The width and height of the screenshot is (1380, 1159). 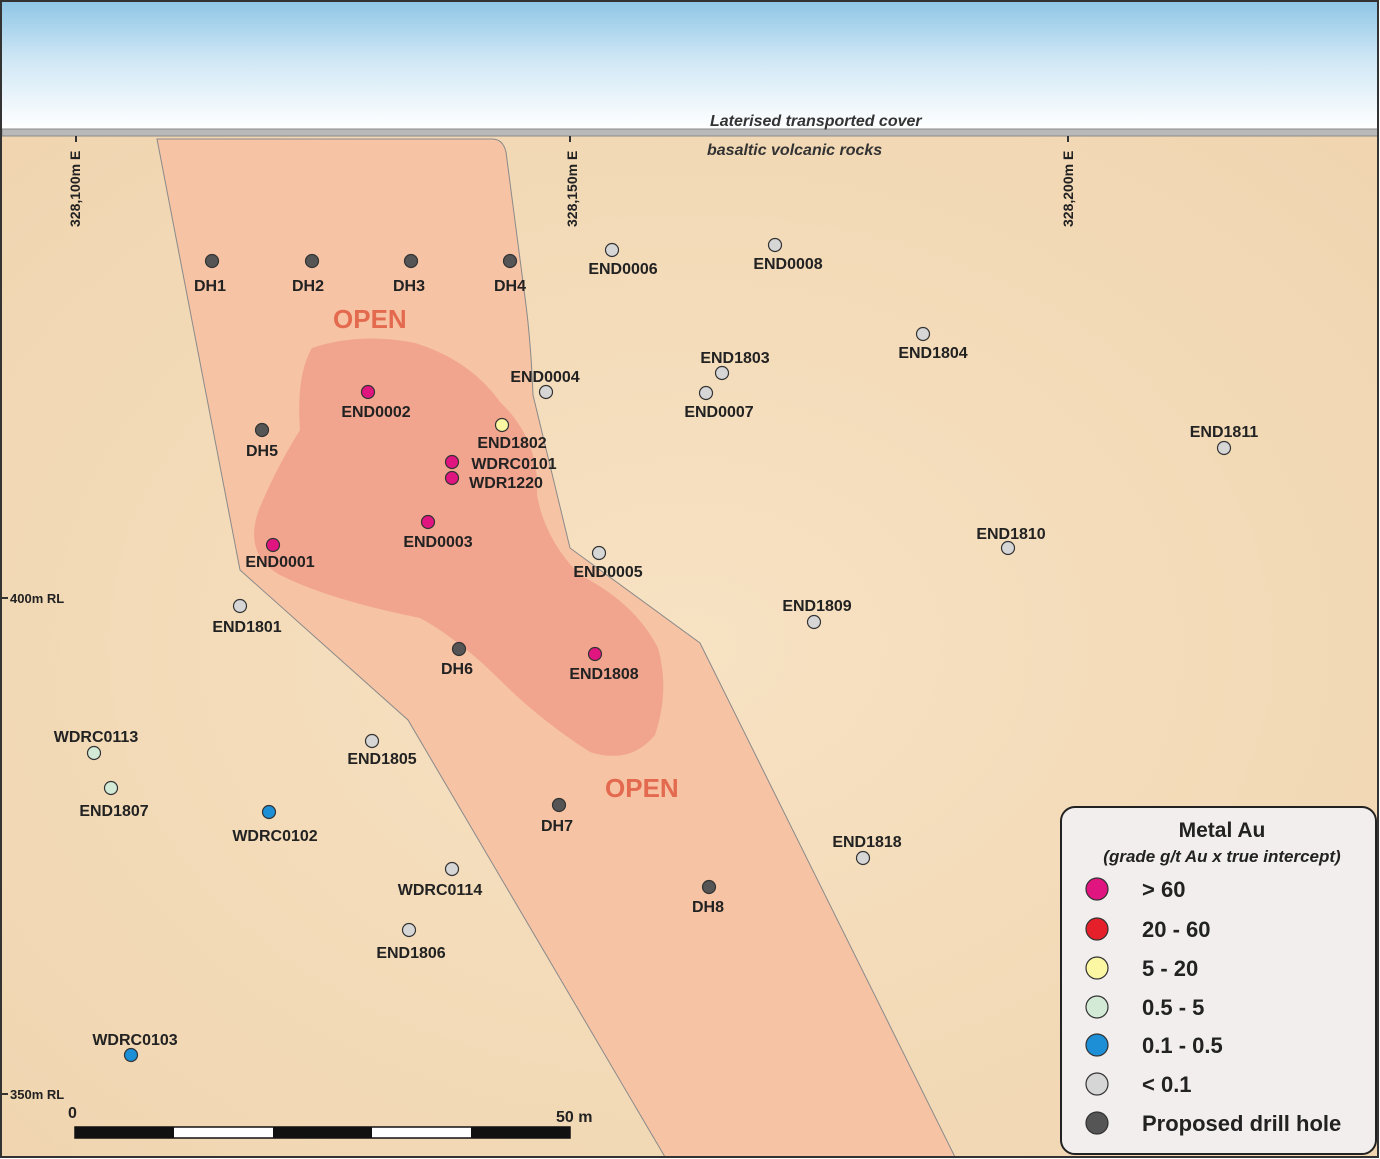 I want to click on legend-title: Metal Au, so click(x=1222, y=830).